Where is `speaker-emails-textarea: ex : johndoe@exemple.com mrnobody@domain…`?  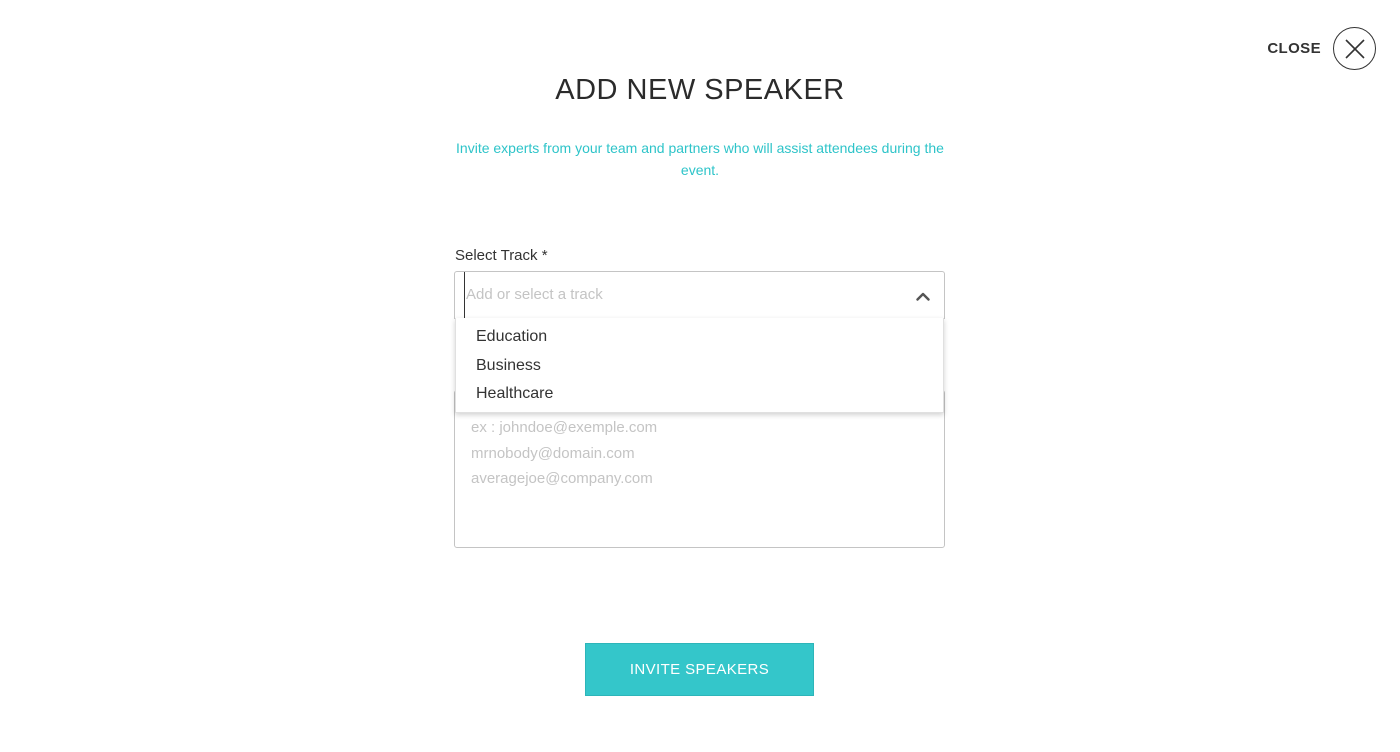 speaker-emails-textarea: ex : johndoe@exemple.com mrnobody@domain… is located at coordinates (699, 469).